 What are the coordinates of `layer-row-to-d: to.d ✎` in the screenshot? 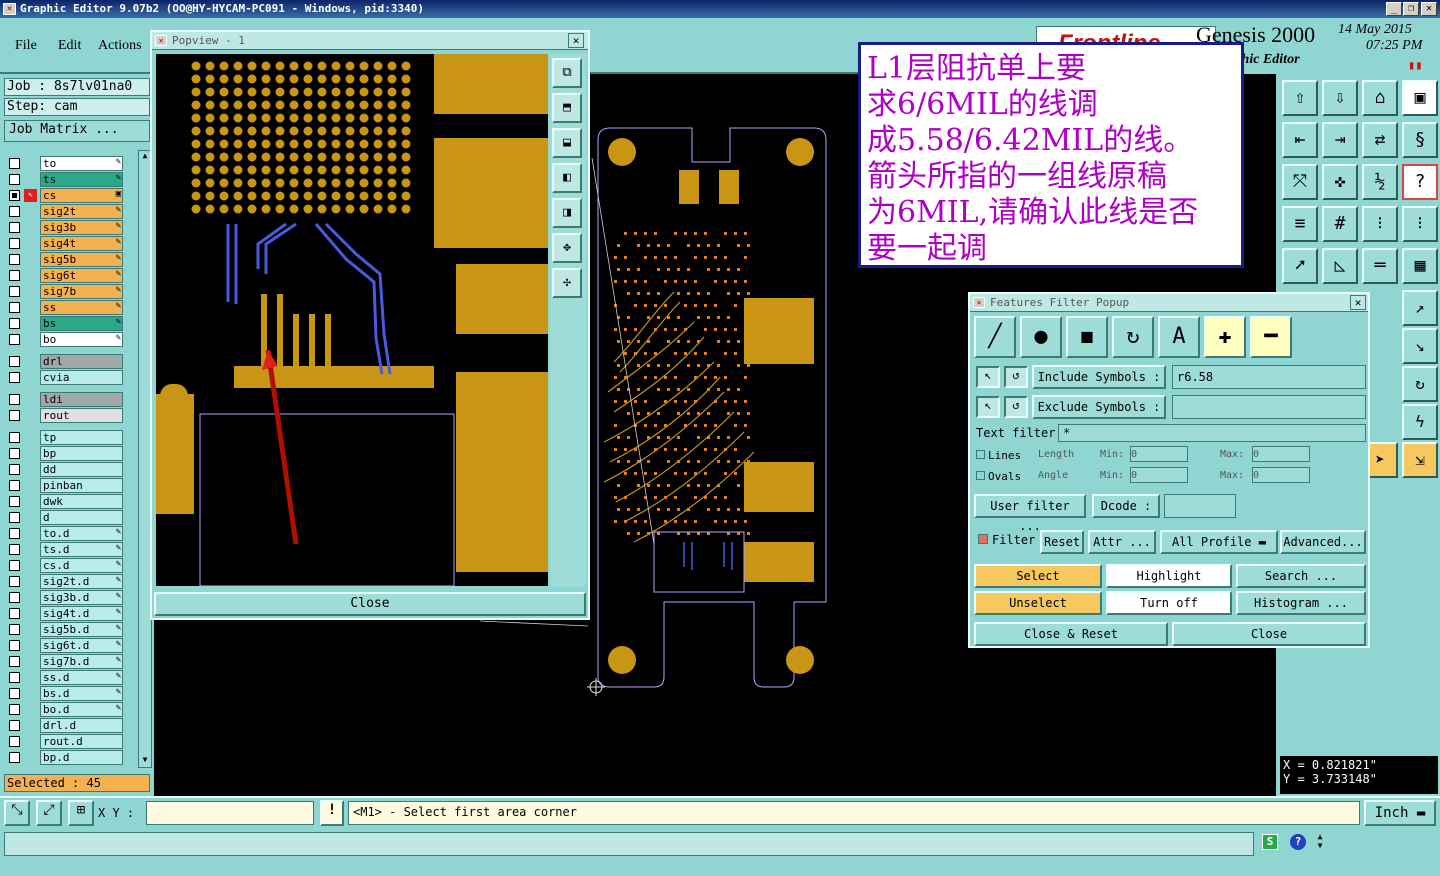 It's located at (65, 533).